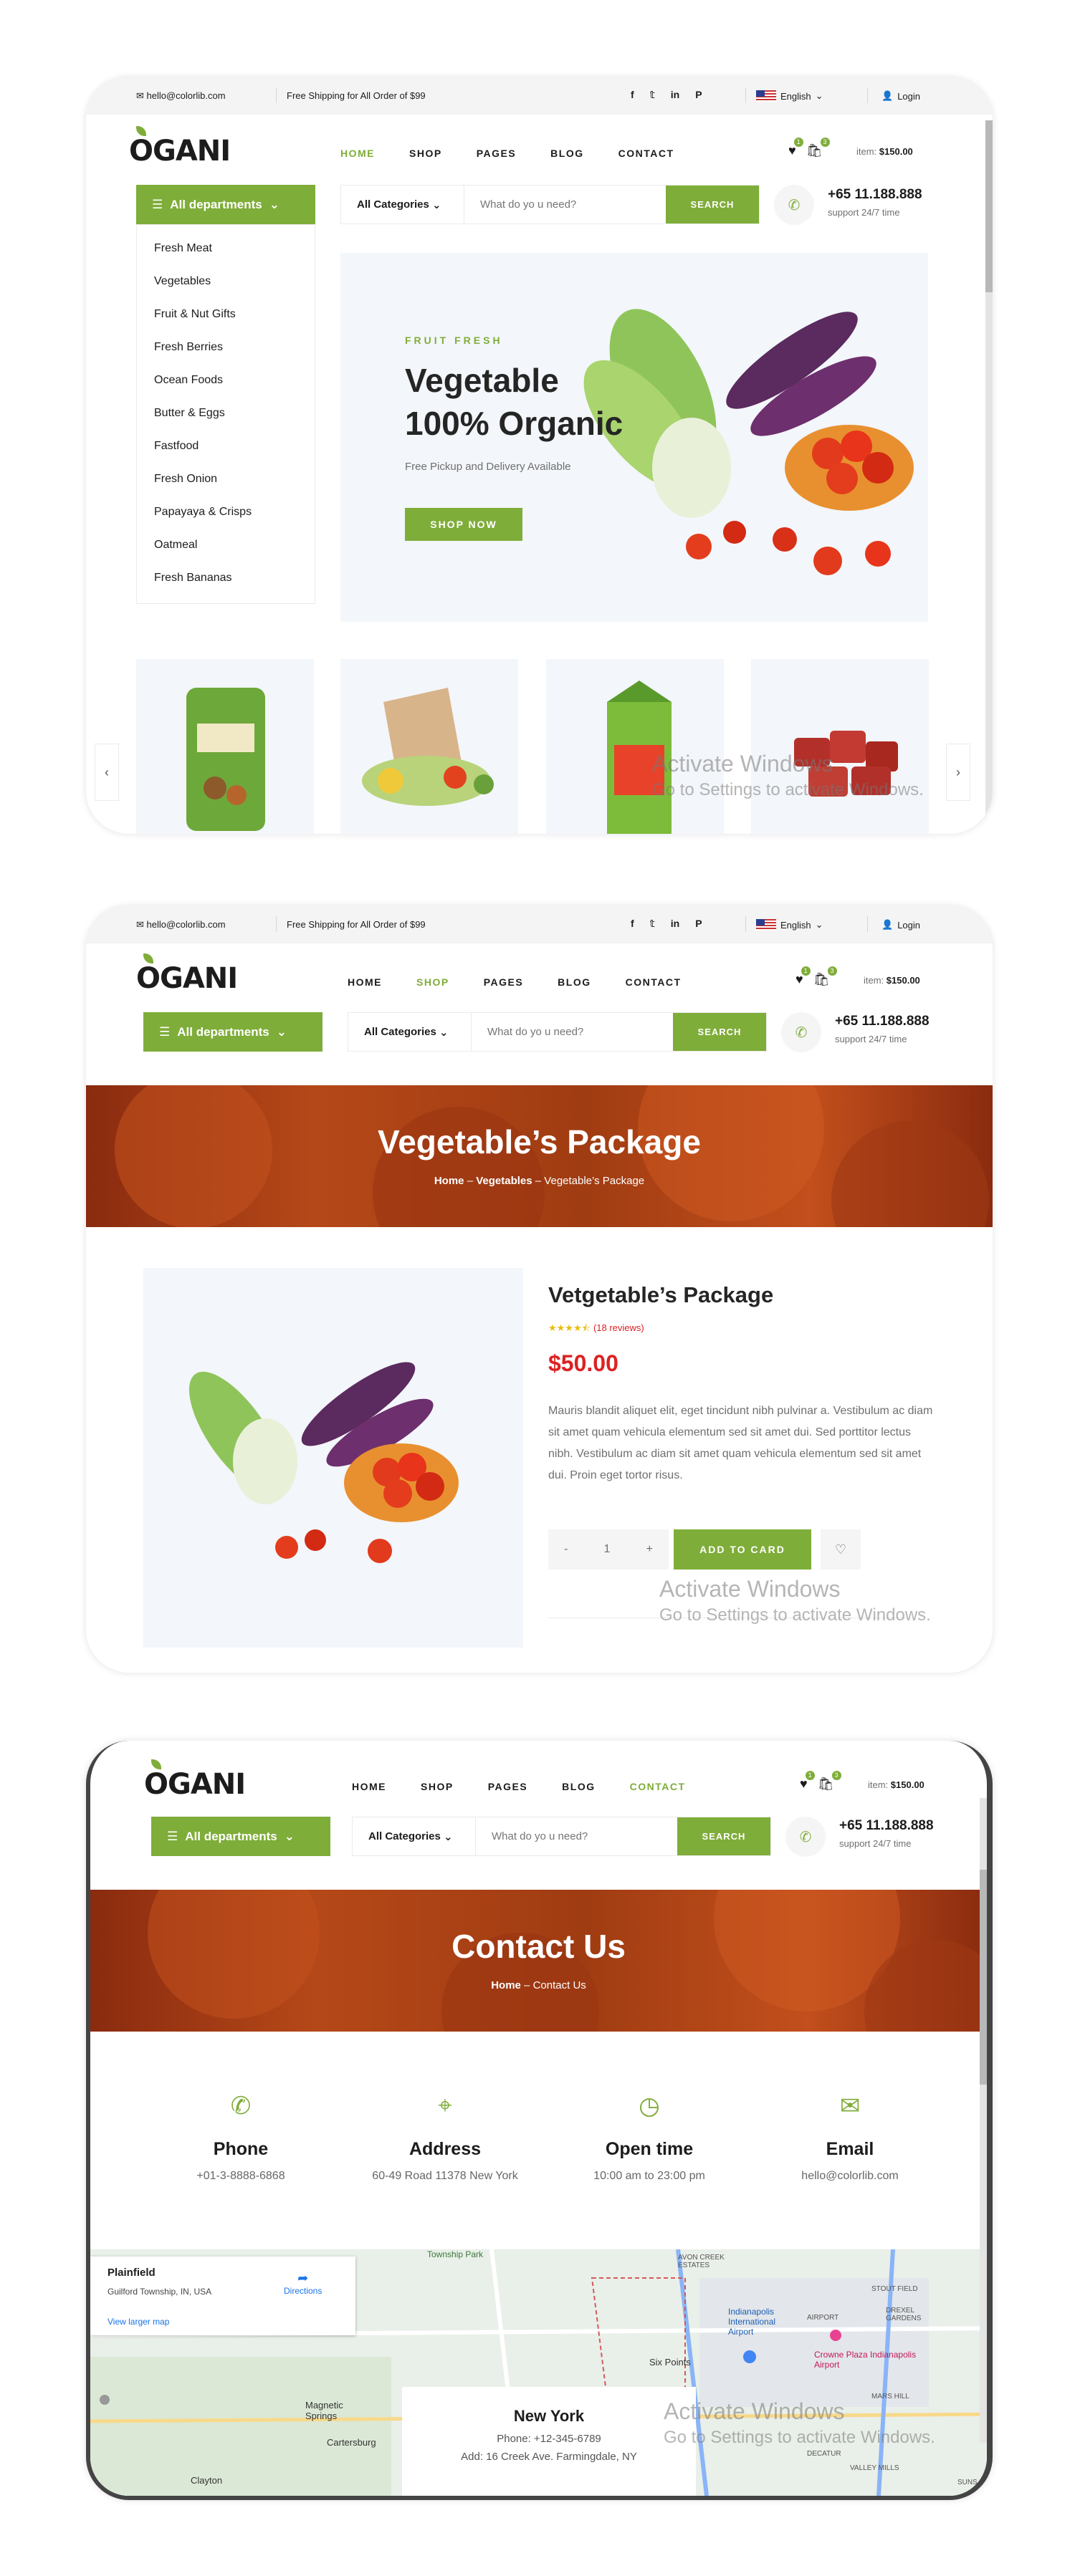 This screenshot has width=1075, height=2576. I want to click on breadcrumb-vegetables: Vegetables, so click(504, 1181).